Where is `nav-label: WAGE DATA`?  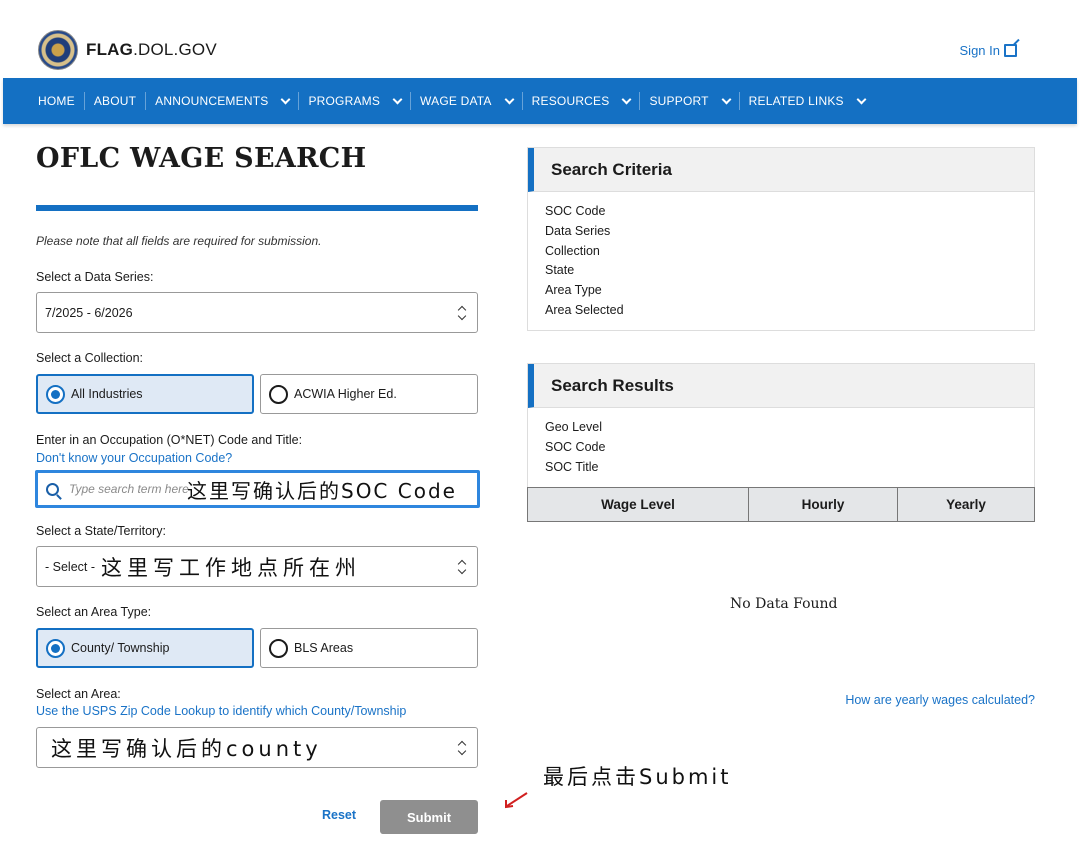
nav-label: WAGE DATA is located at coordinates (456, 101).